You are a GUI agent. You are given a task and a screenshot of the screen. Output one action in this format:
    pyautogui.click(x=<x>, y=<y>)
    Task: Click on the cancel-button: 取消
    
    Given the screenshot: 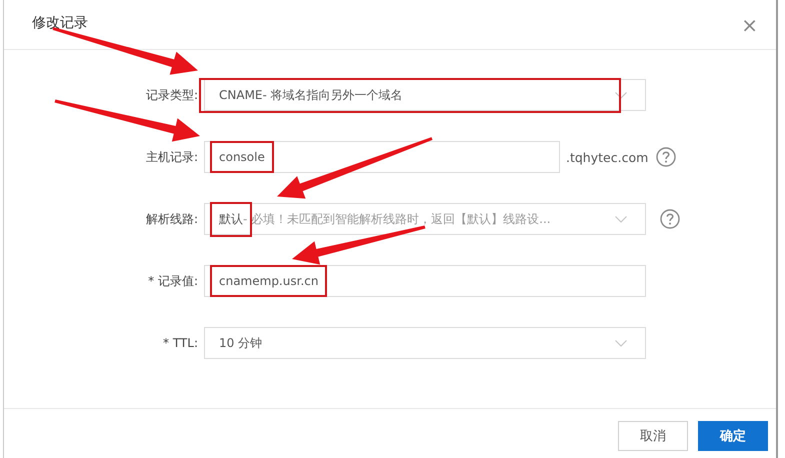 What is the action you would take?
    pyautogui.click(x=653, y=435)
    